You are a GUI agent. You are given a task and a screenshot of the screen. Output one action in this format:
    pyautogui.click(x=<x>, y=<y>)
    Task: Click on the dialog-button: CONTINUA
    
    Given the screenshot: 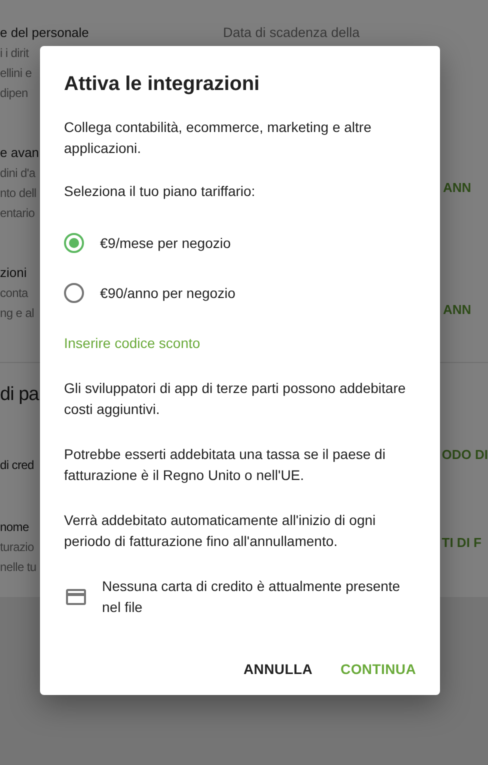 What is the action you would take?
    pyautogui.click(x=378, y=669)
    